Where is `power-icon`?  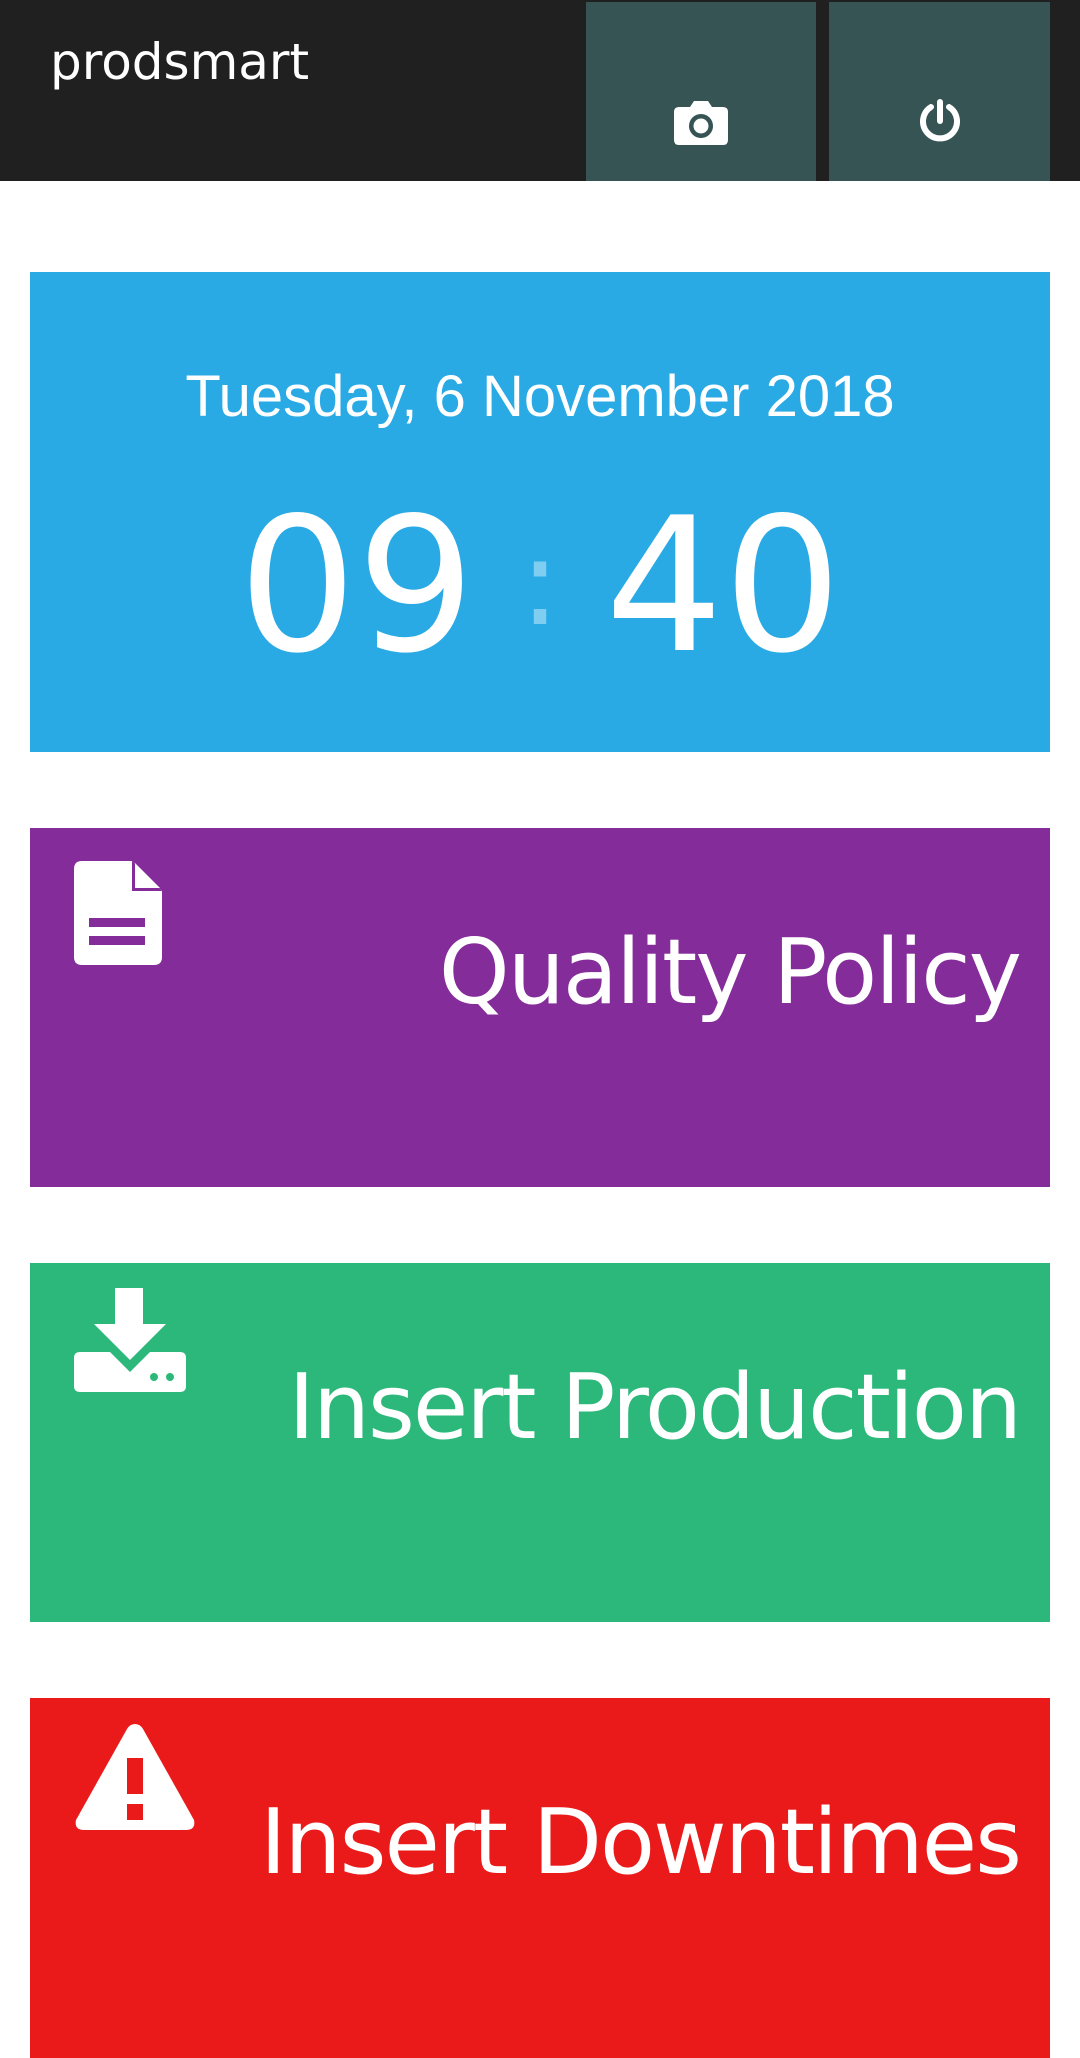 power-icon is located at coordinates (939, 120).